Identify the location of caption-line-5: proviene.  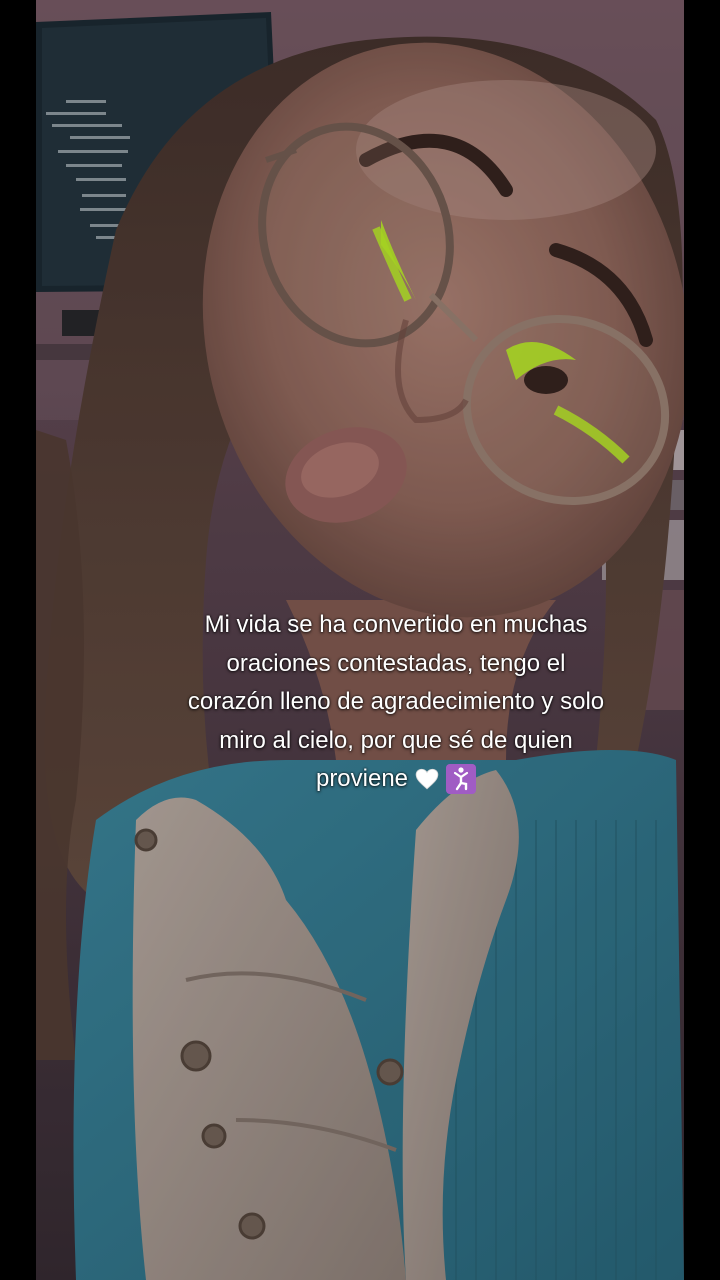
(396, 779).